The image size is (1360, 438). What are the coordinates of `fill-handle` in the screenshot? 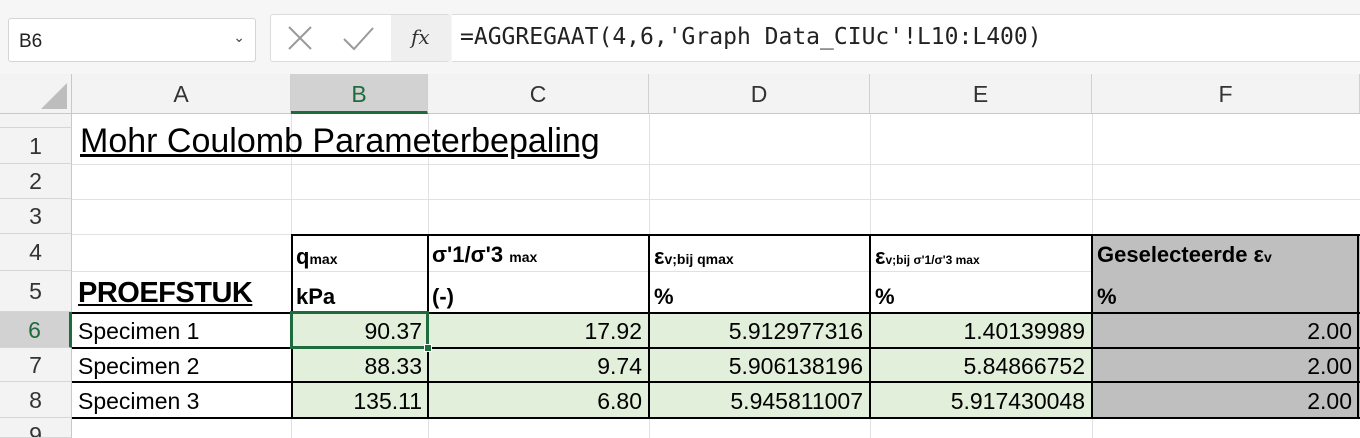 It's located at (428, 348).